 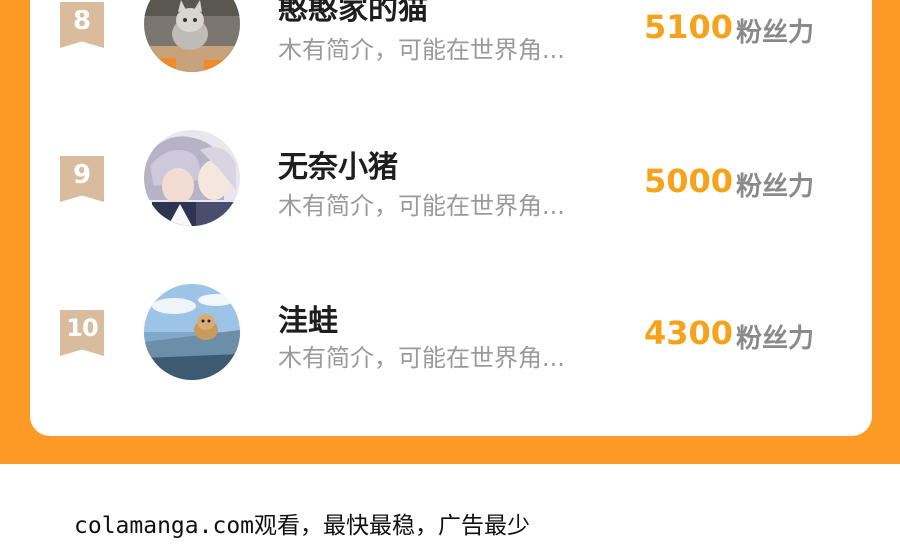 I want to click on fan-power-score: 5100, so click(x=689, y=27).